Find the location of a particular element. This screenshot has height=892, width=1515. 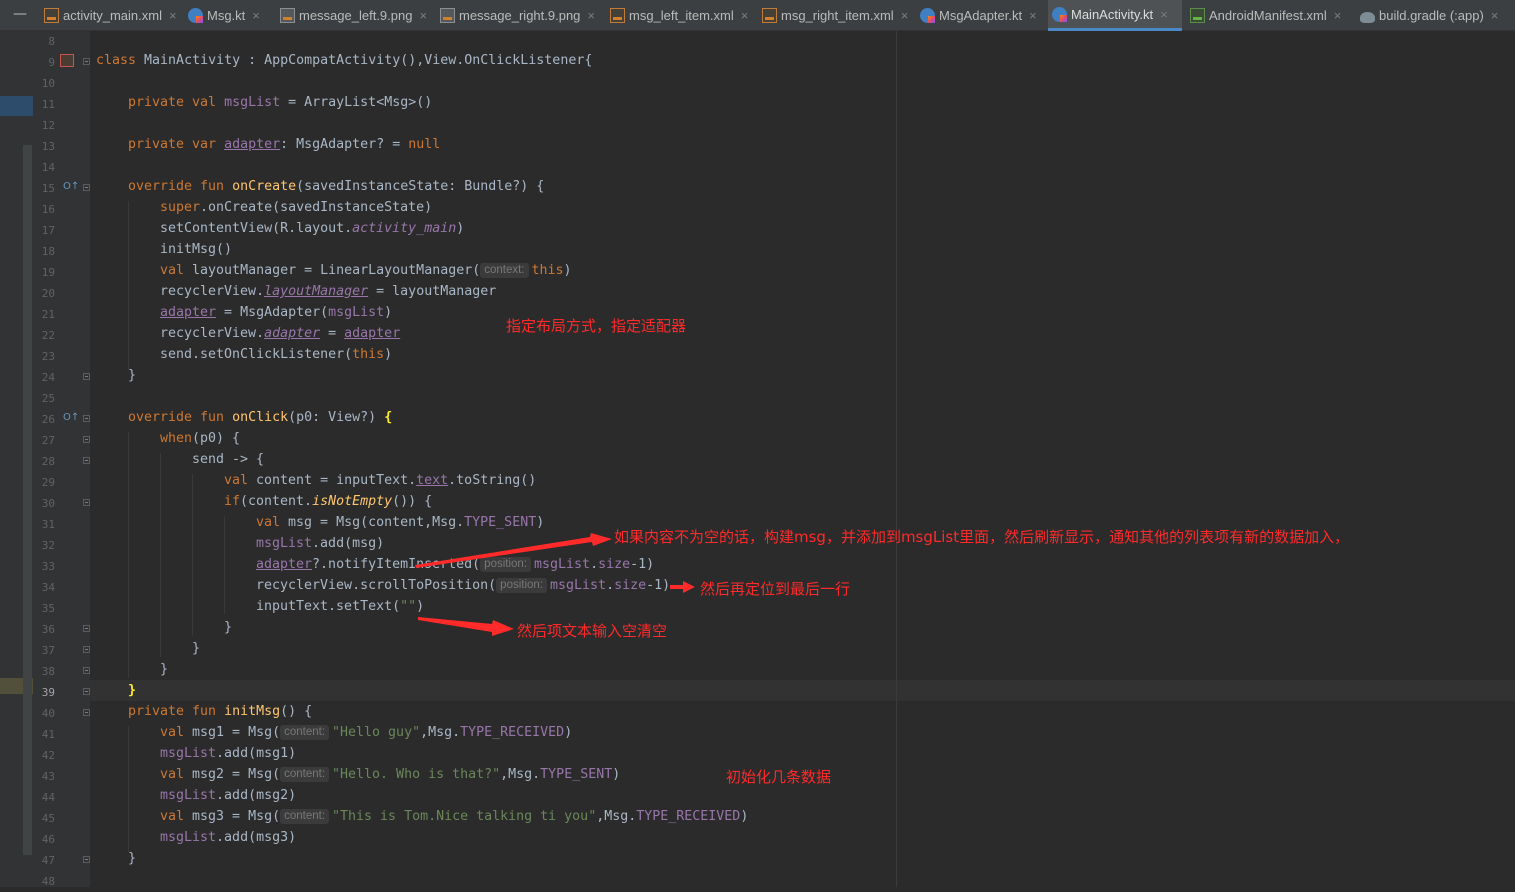

annotation-clear-input: 然后项文本输入空清空 is located at coordinates (592, 631).